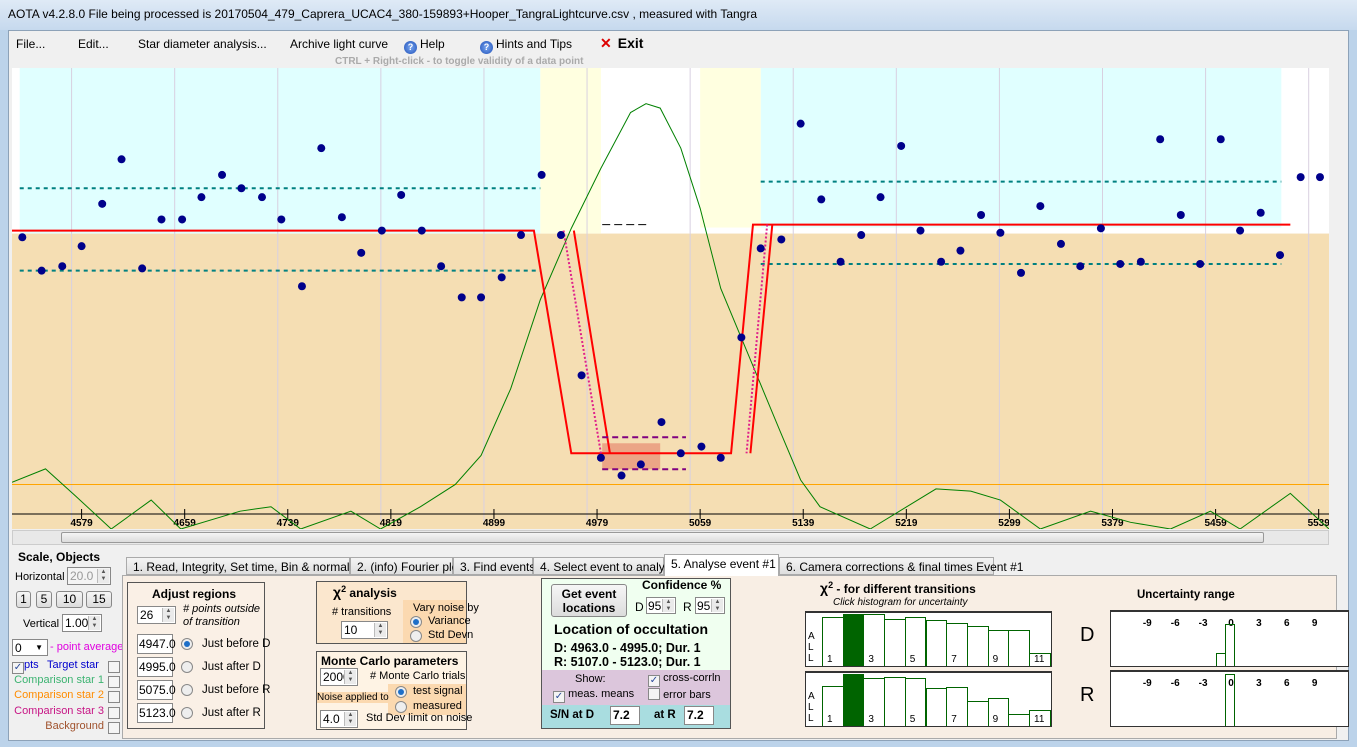 This screenshot has width=1357, height=747. What do you see at coordinates (406, 566) in the screenshot?
I see `tab-2: 2. (info) Fourier plot` at bounding box center [406, 566].